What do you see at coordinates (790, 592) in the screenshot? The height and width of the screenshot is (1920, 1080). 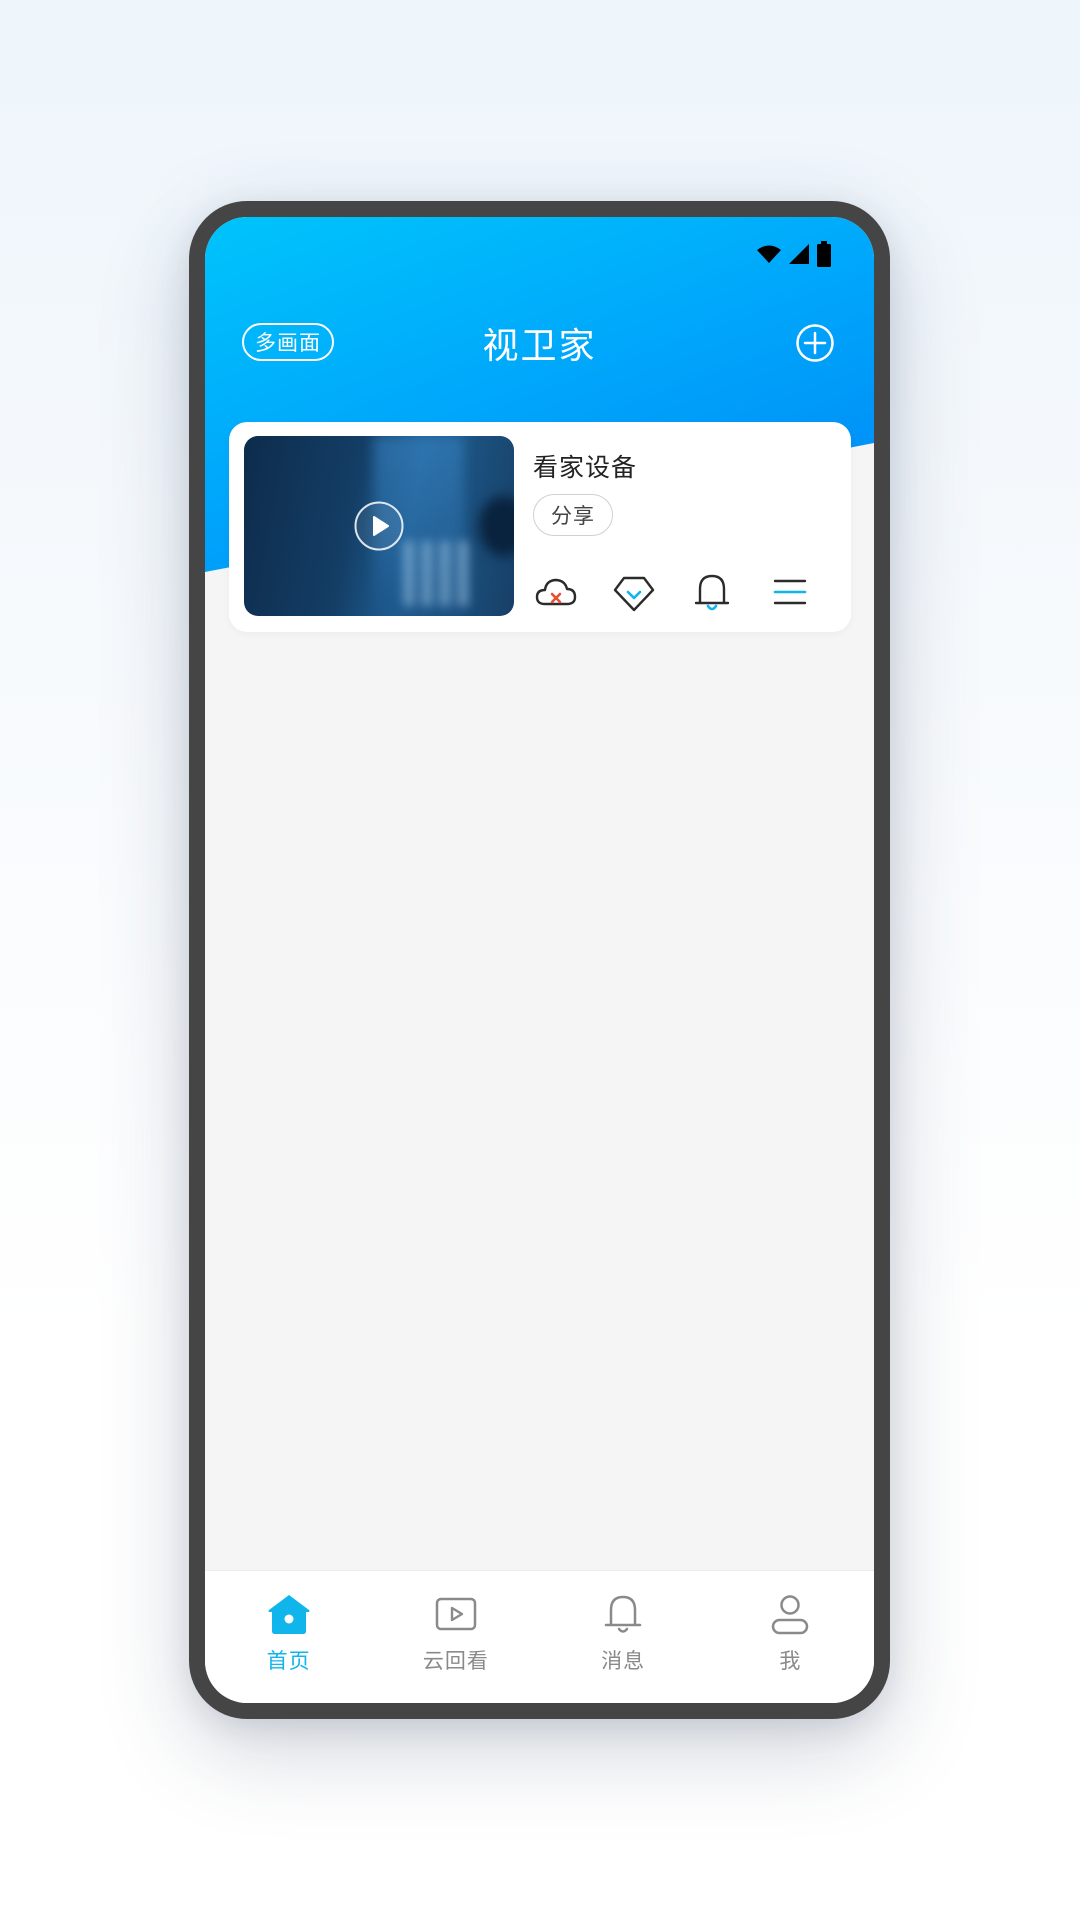 I see `menu-icon` at bounding box center [790, 592].